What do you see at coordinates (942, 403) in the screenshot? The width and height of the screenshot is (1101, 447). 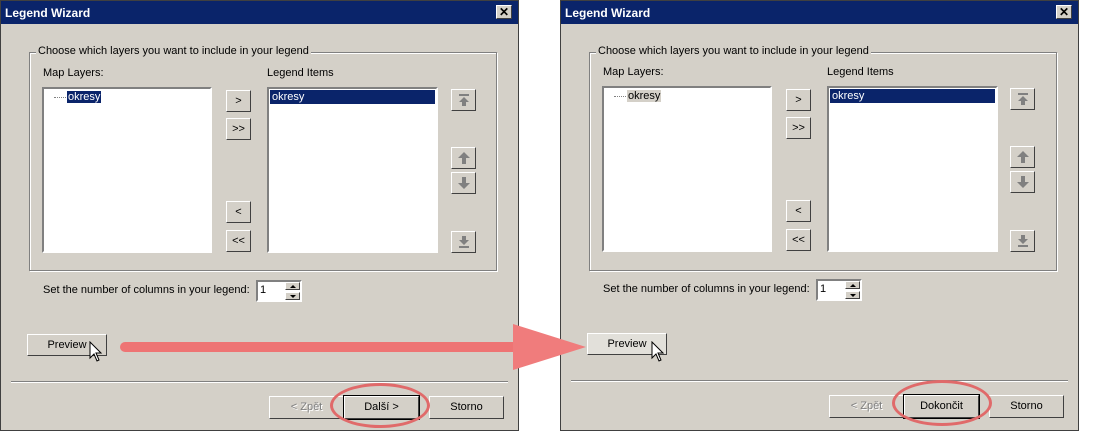 I see `highlight-ring-finish` at bounding box center [942, 403].